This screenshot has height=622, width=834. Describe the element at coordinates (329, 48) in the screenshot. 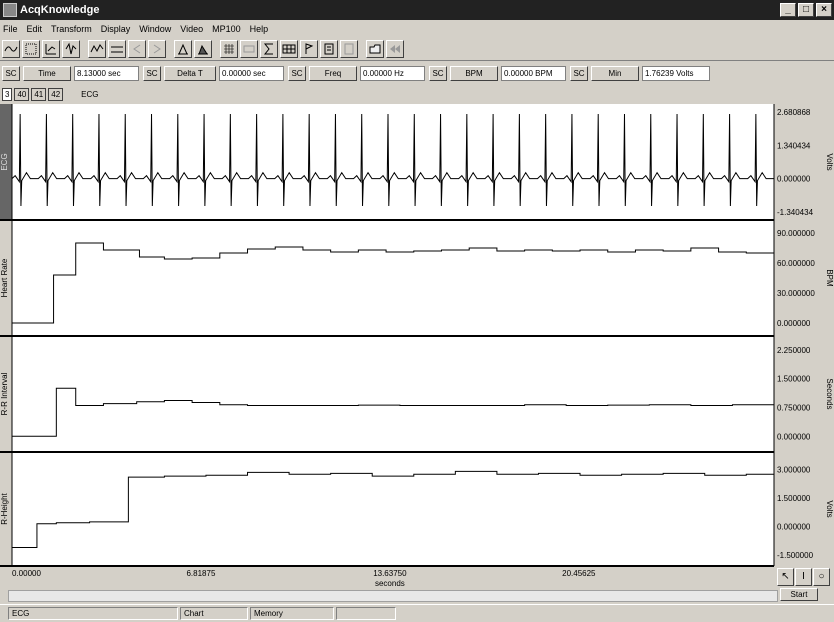

I see `journal-icon` at that location.